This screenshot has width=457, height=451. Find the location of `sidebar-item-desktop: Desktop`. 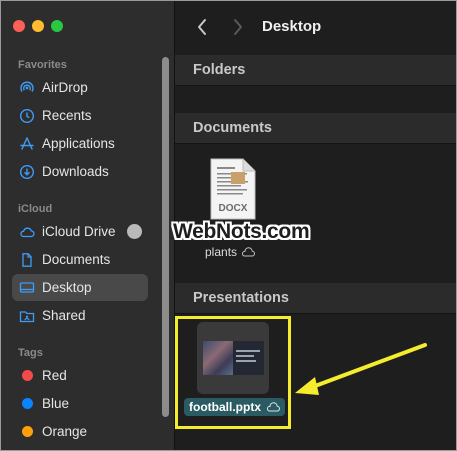

sidebar-item-desktop: Desktop is located at coordinates (80, 287).